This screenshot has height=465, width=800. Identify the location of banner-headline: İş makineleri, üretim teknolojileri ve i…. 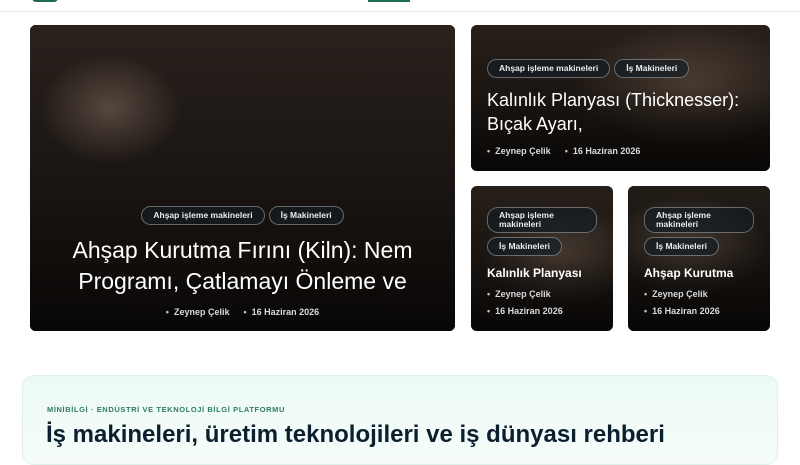
(355, 434).